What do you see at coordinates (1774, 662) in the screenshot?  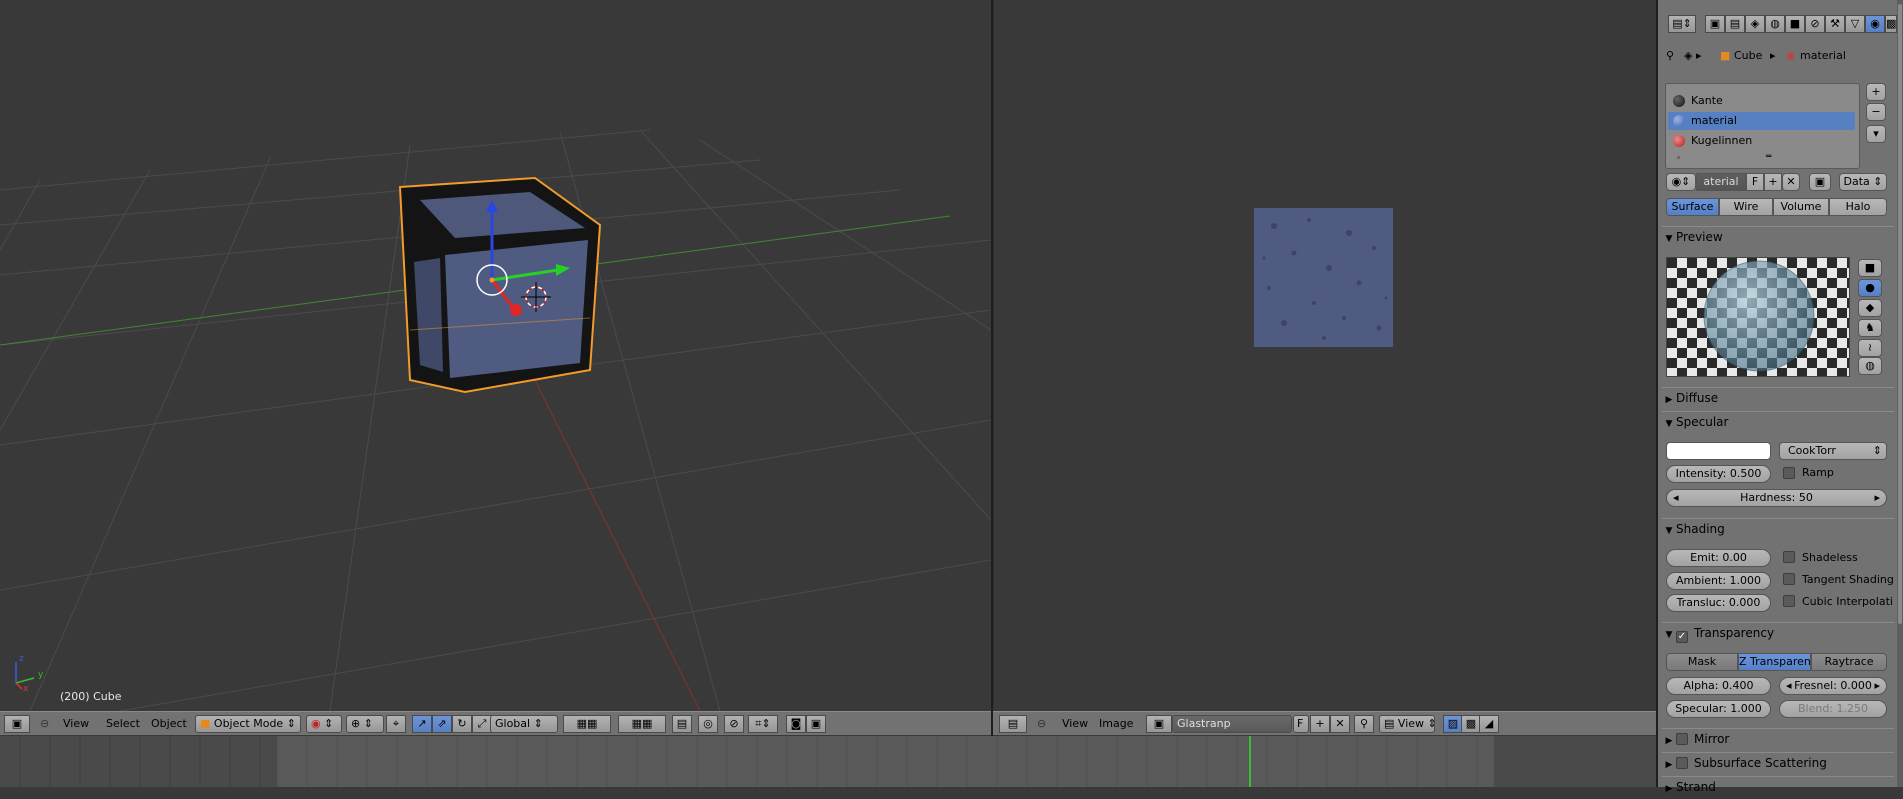 I see `transparency-ztransp-button: Z Transparenc` at bounding box center [1774, 662].